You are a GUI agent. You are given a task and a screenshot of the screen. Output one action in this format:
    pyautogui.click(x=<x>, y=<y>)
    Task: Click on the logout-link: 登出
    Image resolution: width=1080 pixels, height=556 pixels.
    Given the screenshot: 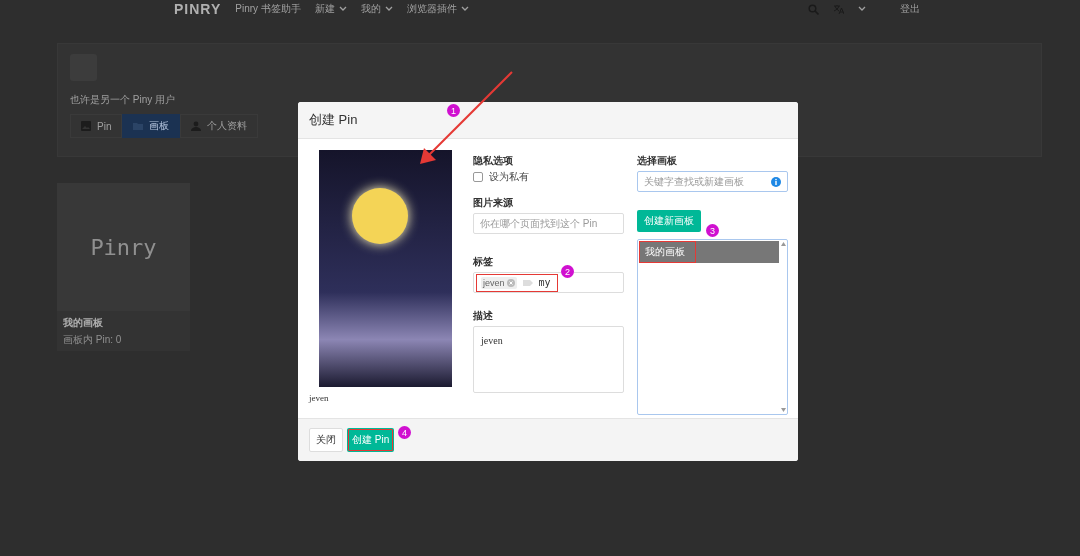 What is the action you would take?
    pyautogui.click(x=910, y=9)
    